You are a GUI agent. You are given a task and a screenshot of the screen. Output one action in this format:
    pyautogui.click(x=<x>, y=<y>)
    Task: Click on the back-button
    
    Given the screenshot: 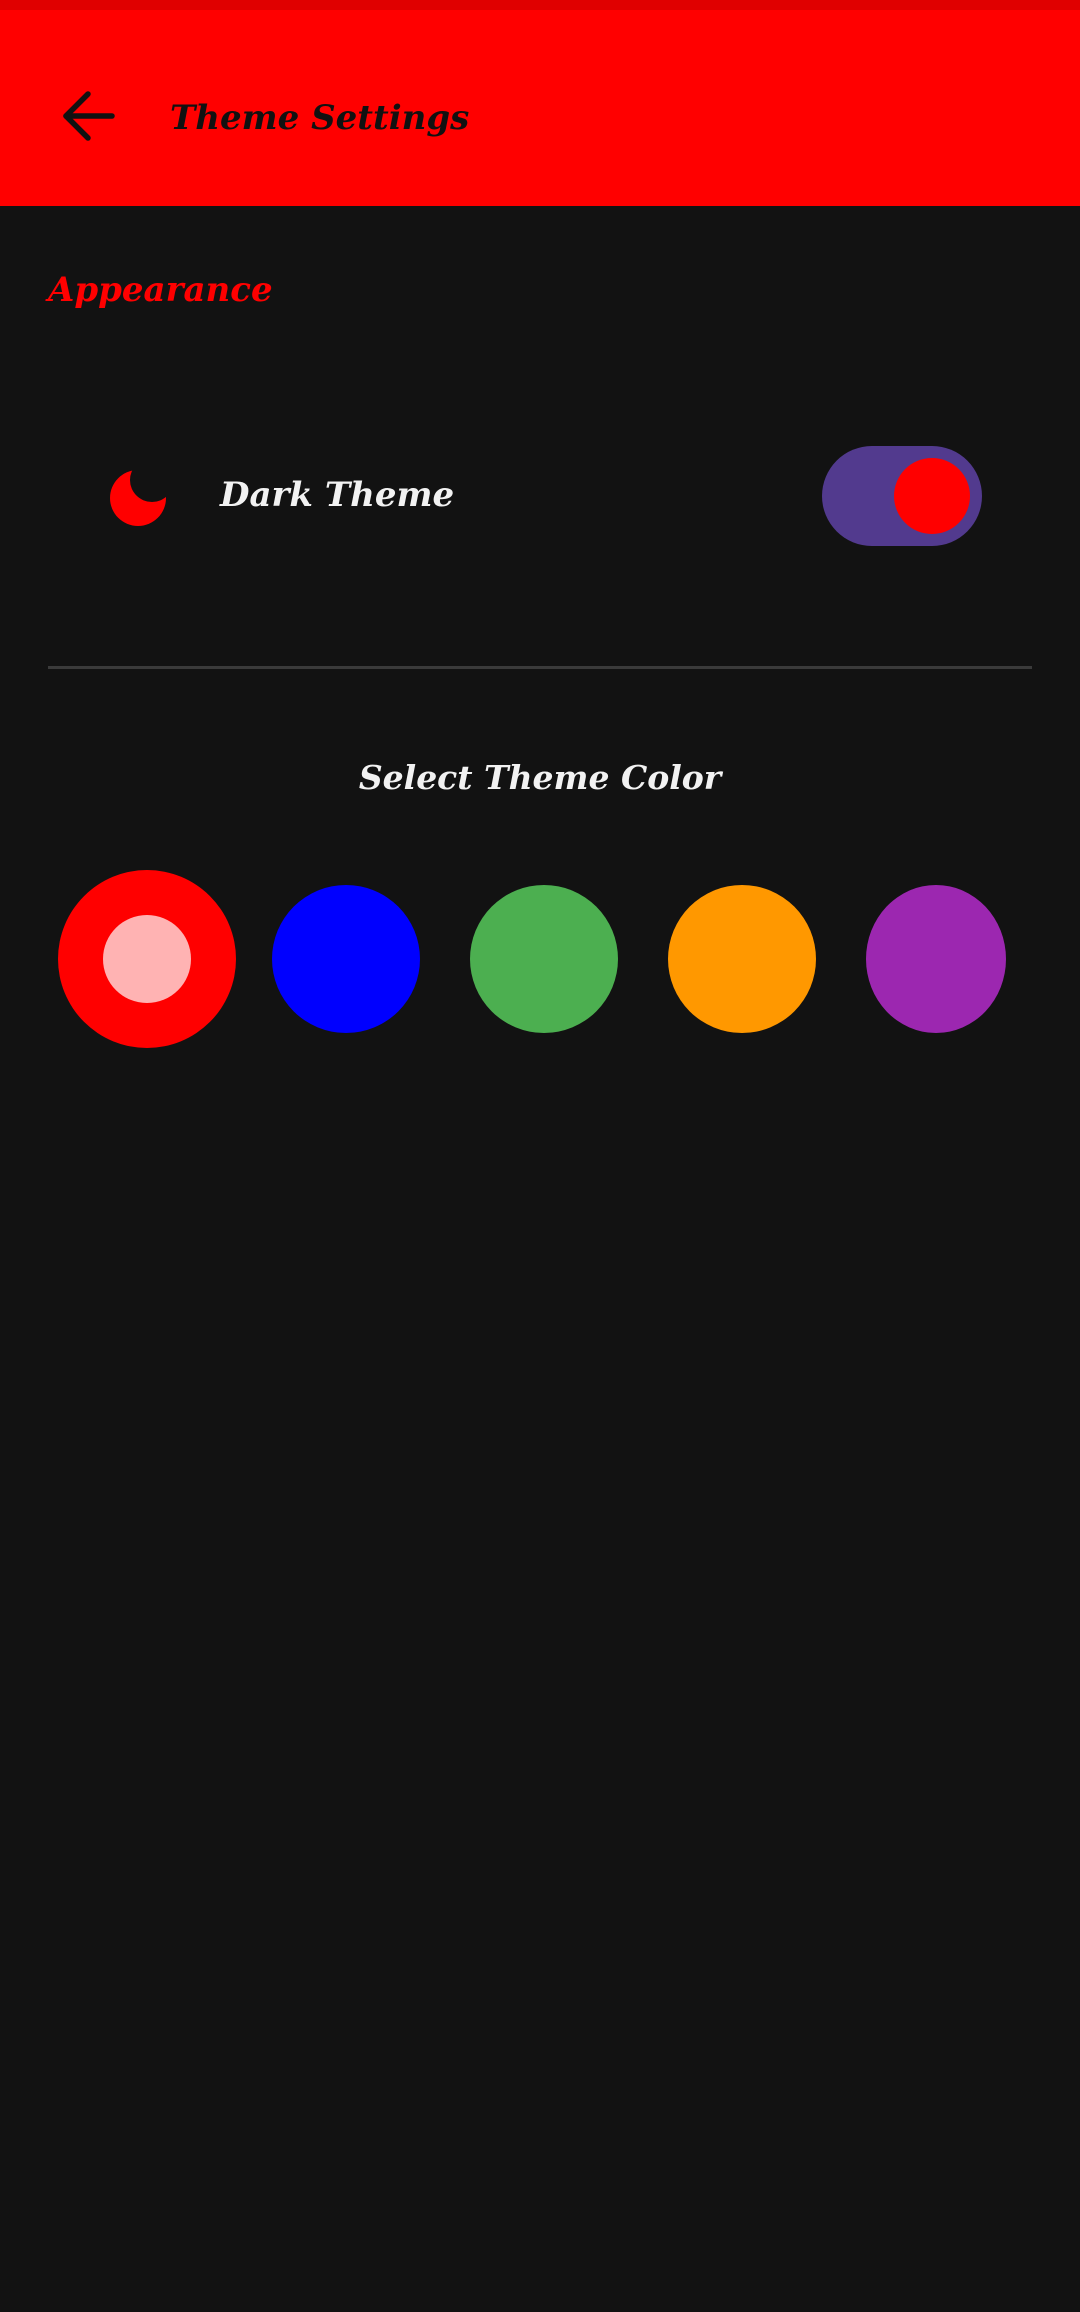 What is the action you would take?
    pyautogui.click(x=88, y=116)
    